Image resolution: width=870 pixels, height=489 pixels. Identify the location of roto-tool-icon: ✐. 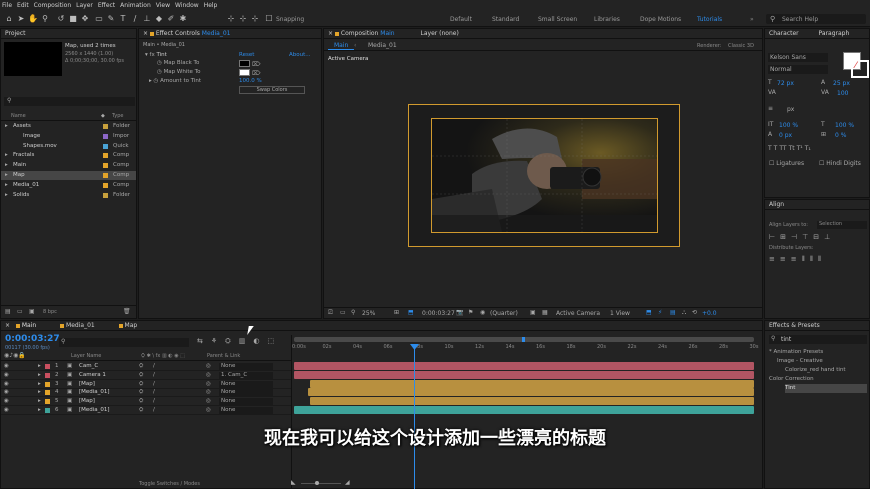
(171, 19).